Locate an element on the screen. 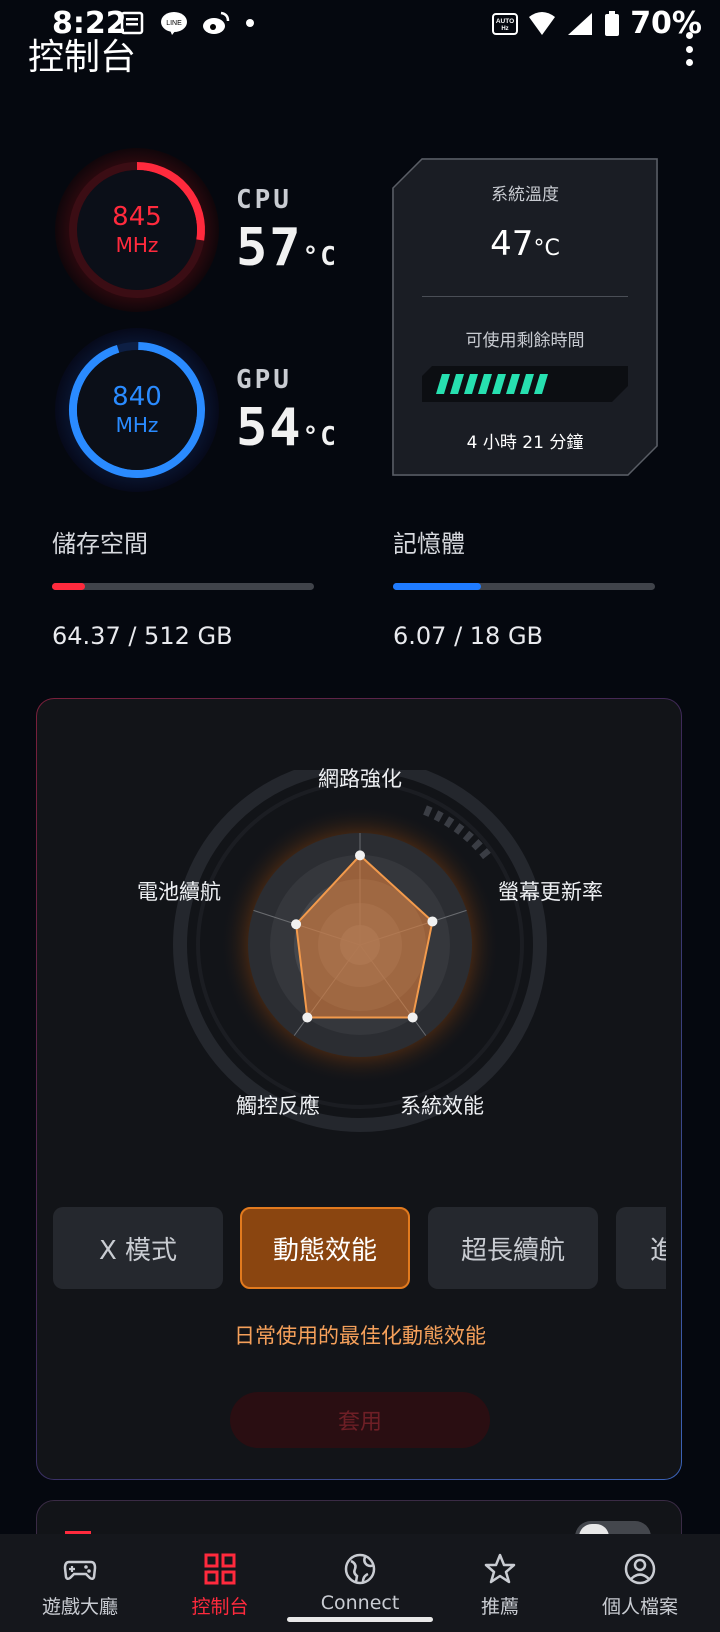  cpu-gauge: 845 MHz is located at coordinates (137, 230).